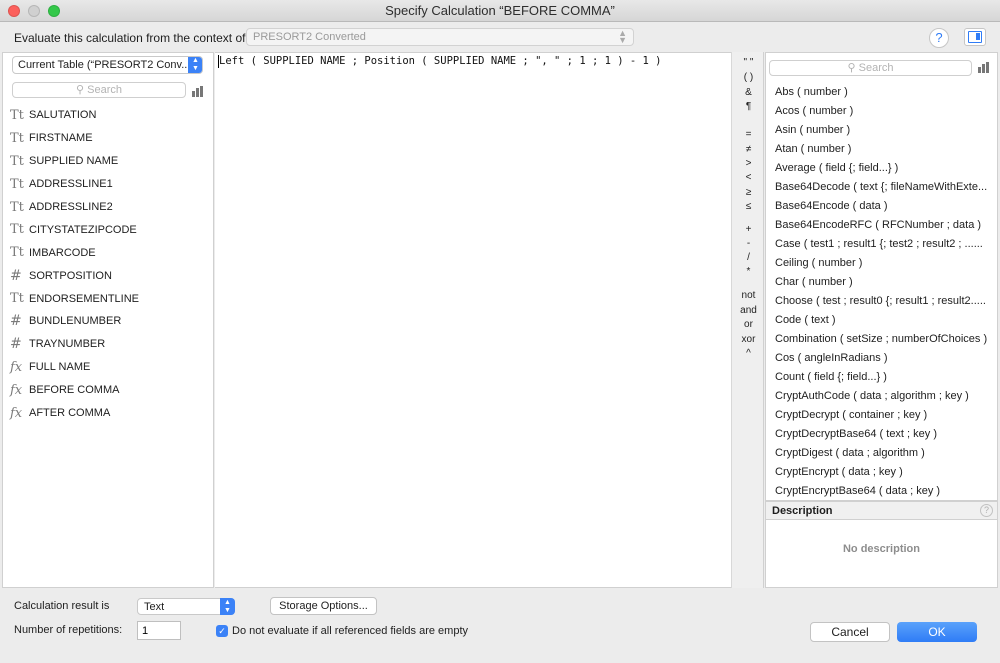 The height and width of the screenshot is (663, 1000). I want to click on field-name: TRAYNUMBER, so click(67, 344).